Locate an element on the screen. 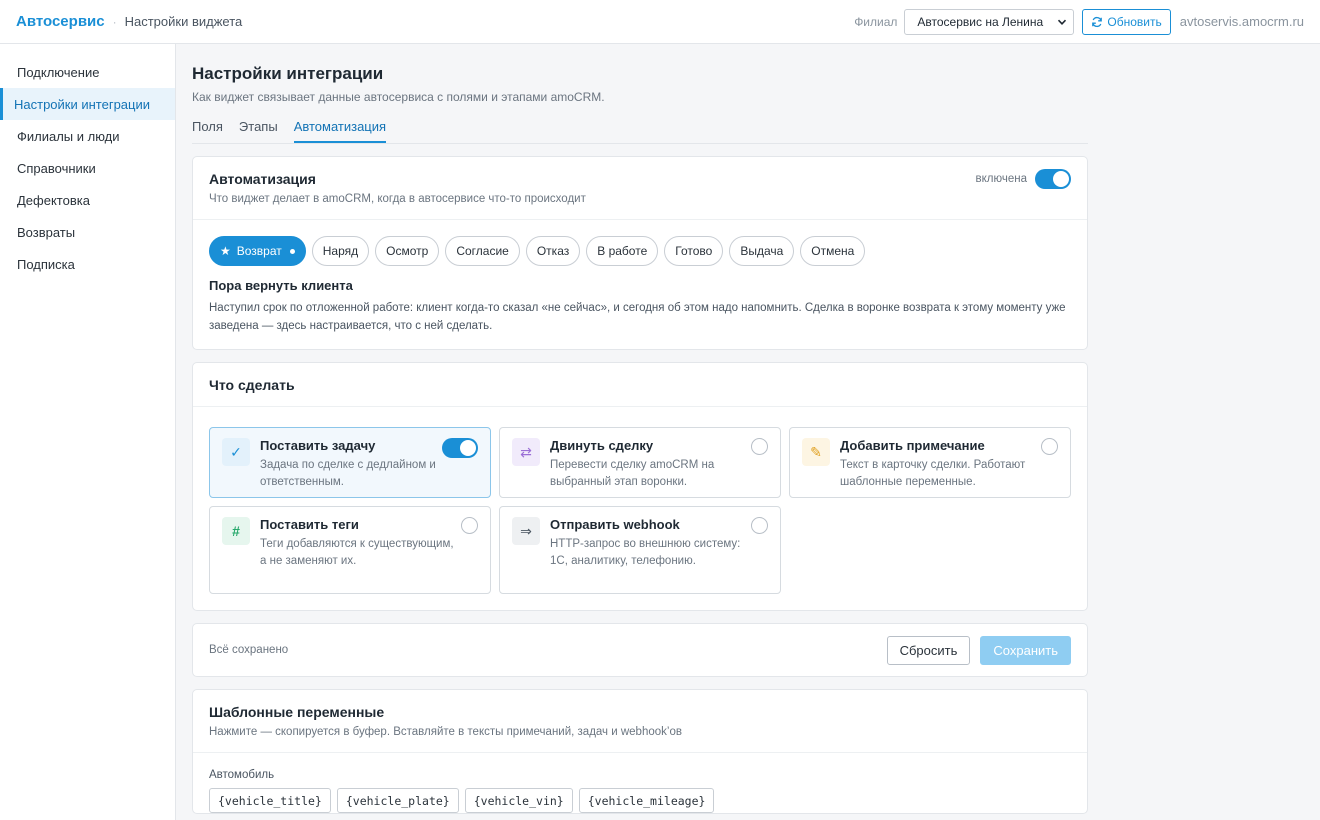 The image size is (1320, 820). tab-fields: Поля is located at coordinates (207, 129).